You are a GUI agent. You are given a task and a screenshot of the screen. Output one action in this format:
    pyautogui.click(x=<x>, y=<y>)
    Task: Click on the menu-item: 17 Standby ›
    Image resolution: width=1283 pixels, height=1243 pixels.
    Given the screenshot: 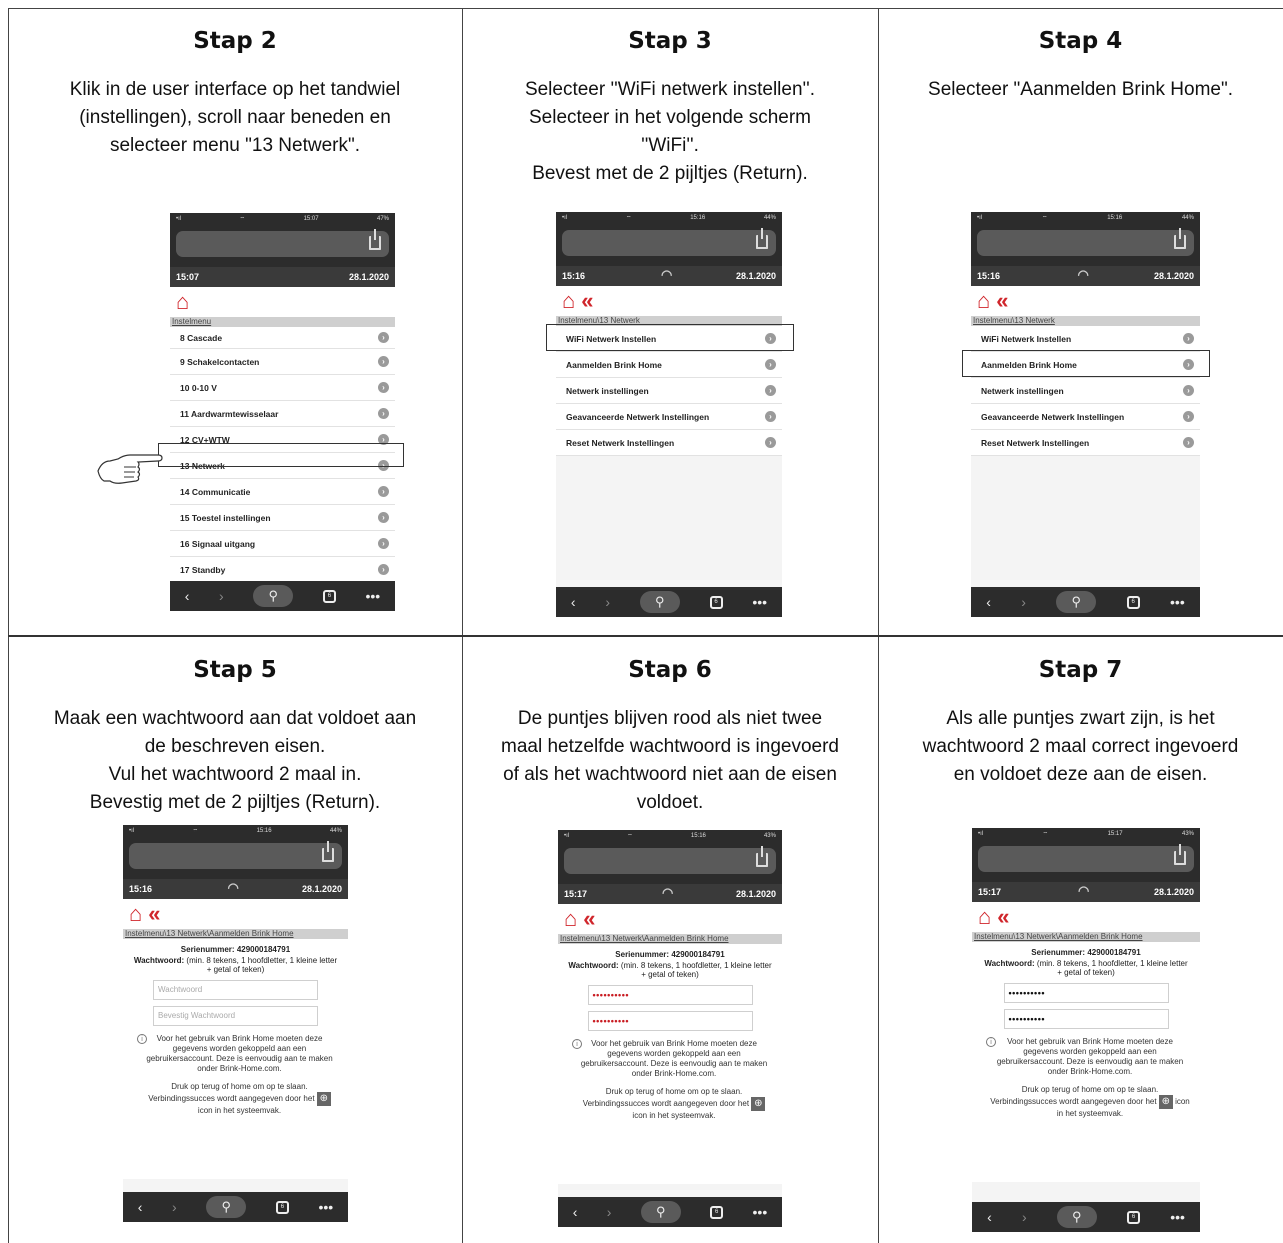 What is the action you would take?
    pyautogui.click(x=282, y=570)
    